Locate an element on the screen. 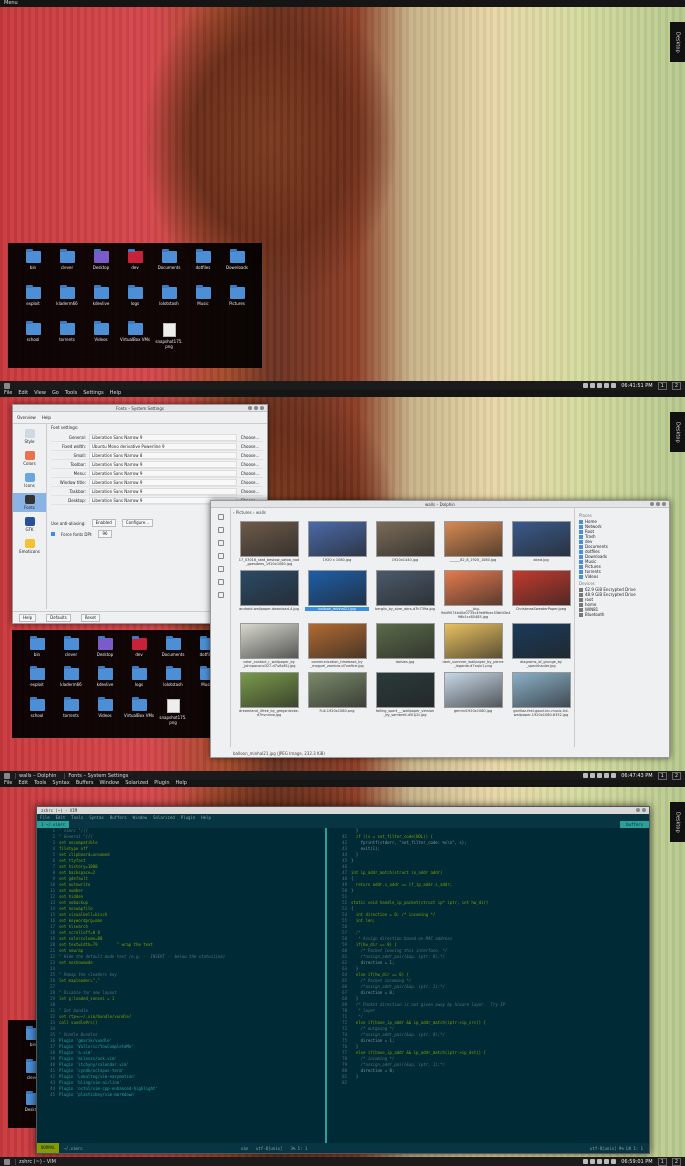 This screenshot has width=685, height=1166. file-item: ChristmasSweaterPaper.jpeg is located at coordinates (541, 594).